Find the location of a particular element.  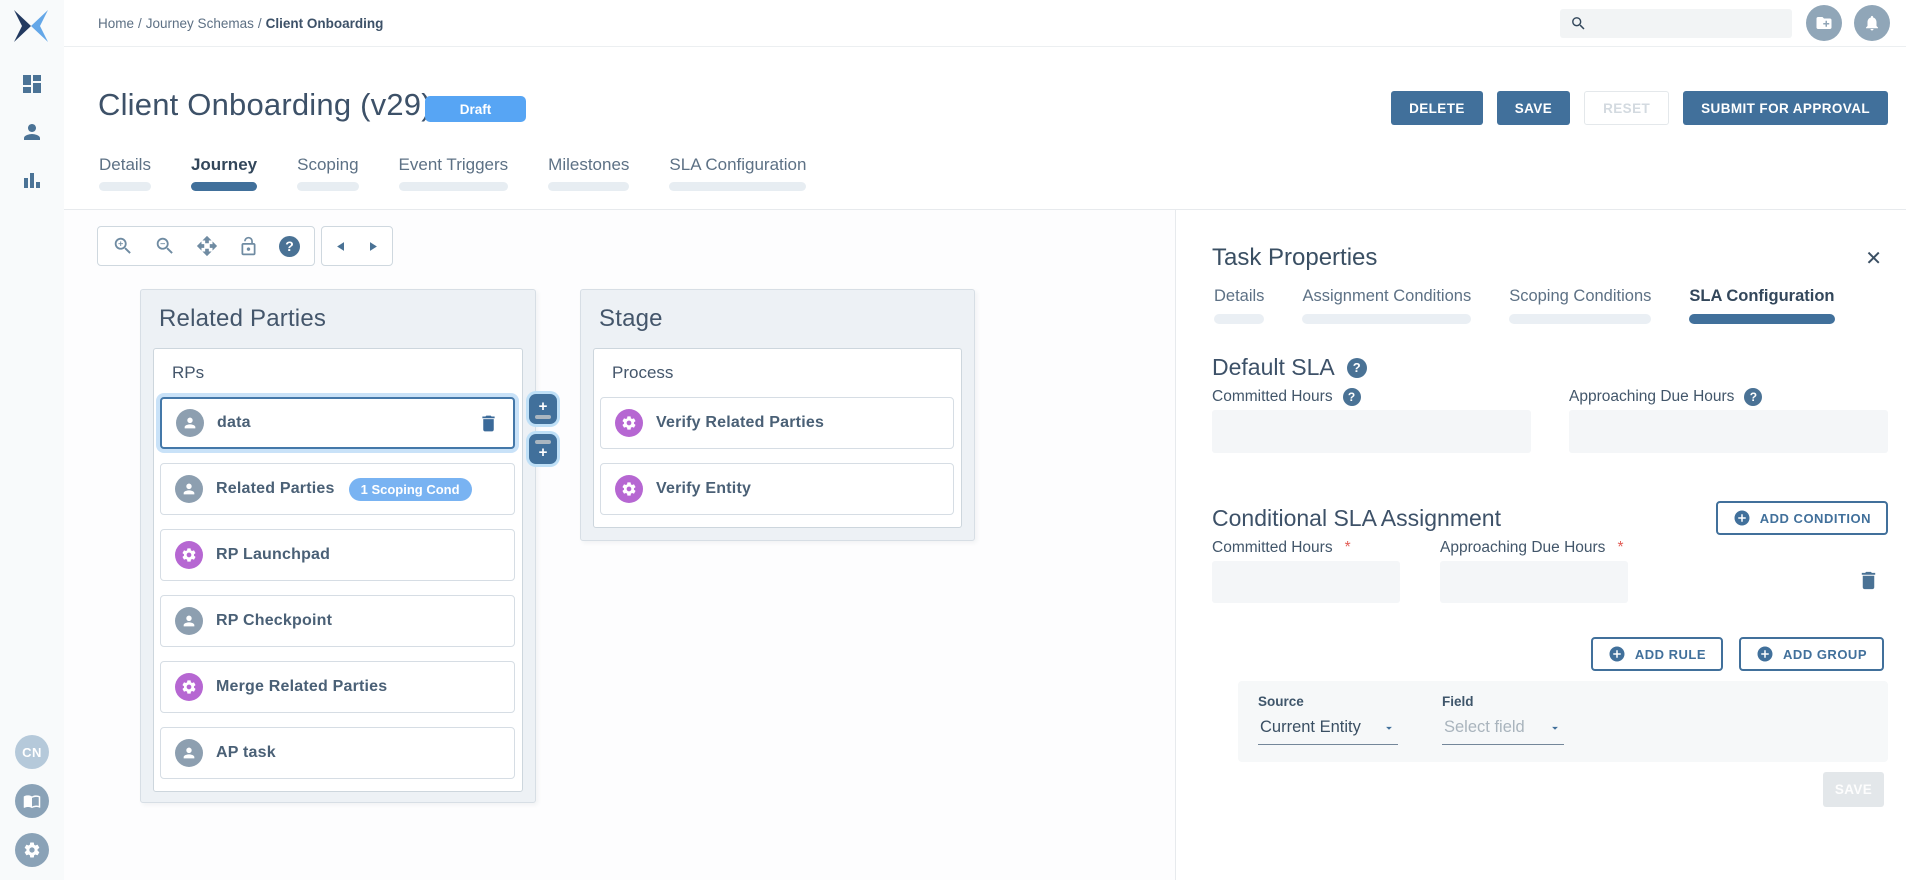

delete-button: DELETE is located at coordinates (1437, 108).